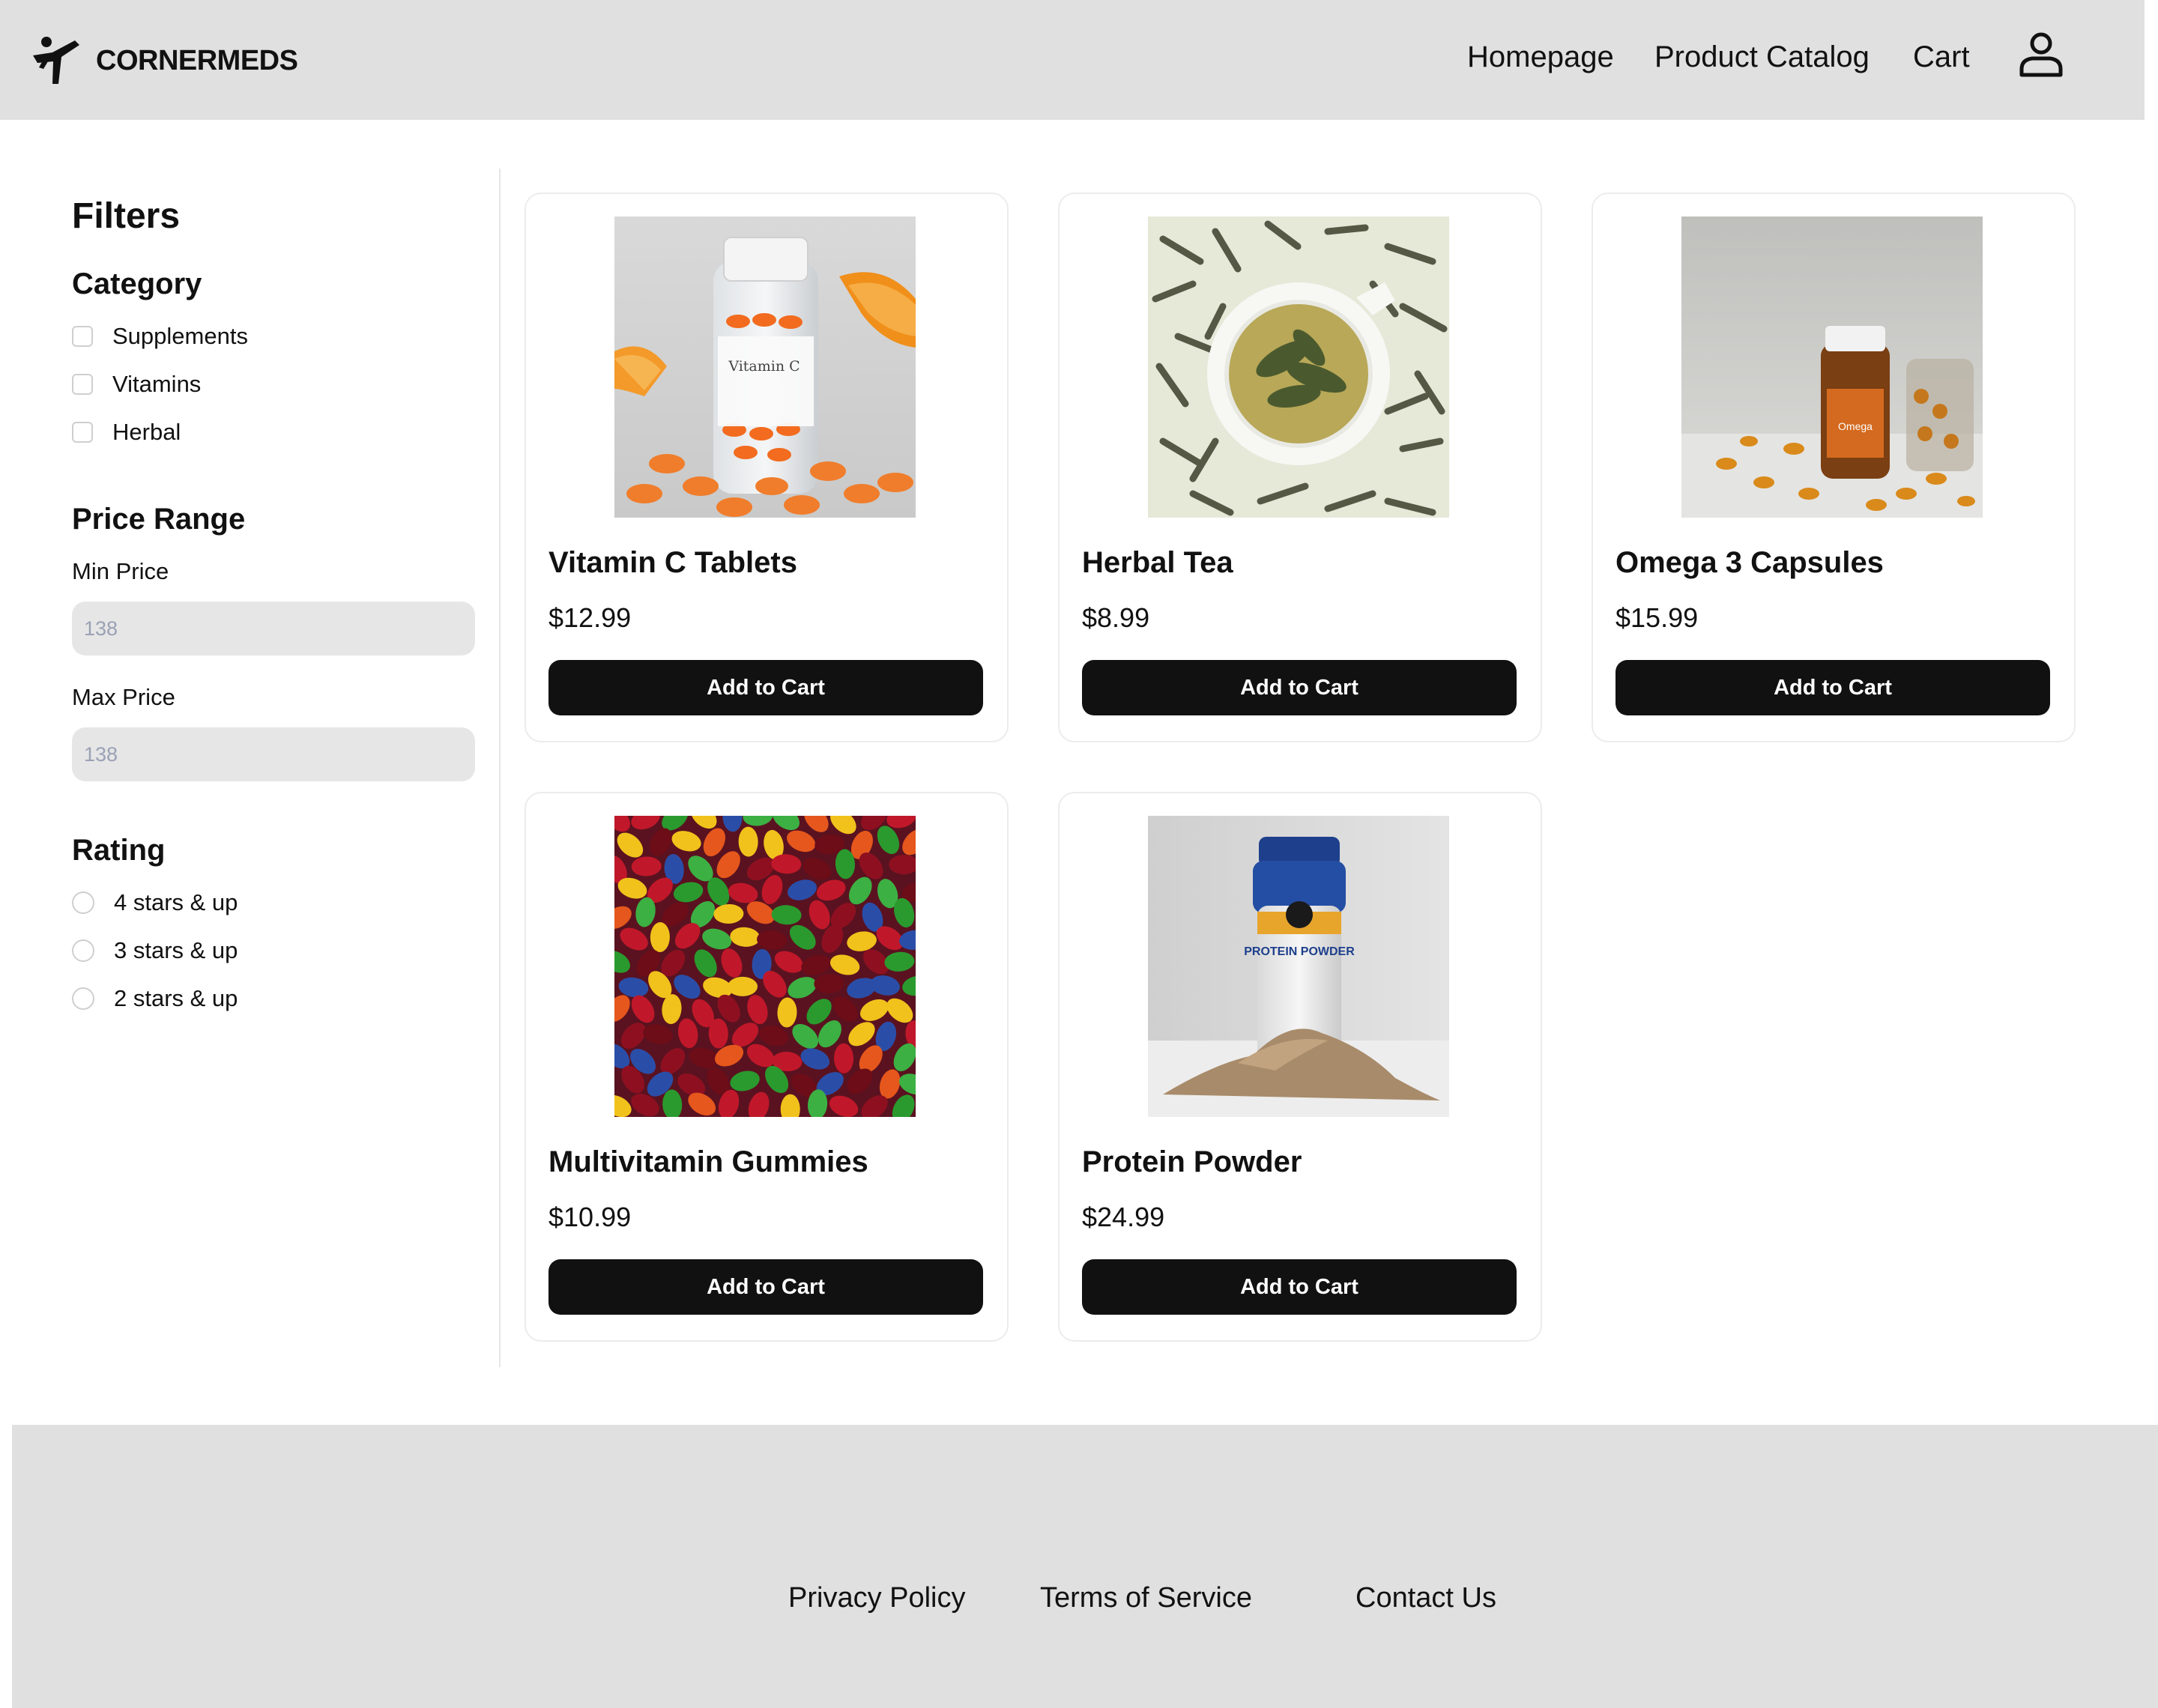 Image resolution: width=2158 pixels, height=1708 pixels. I want to click on product-image: Vitamin C, so click(765, 367).